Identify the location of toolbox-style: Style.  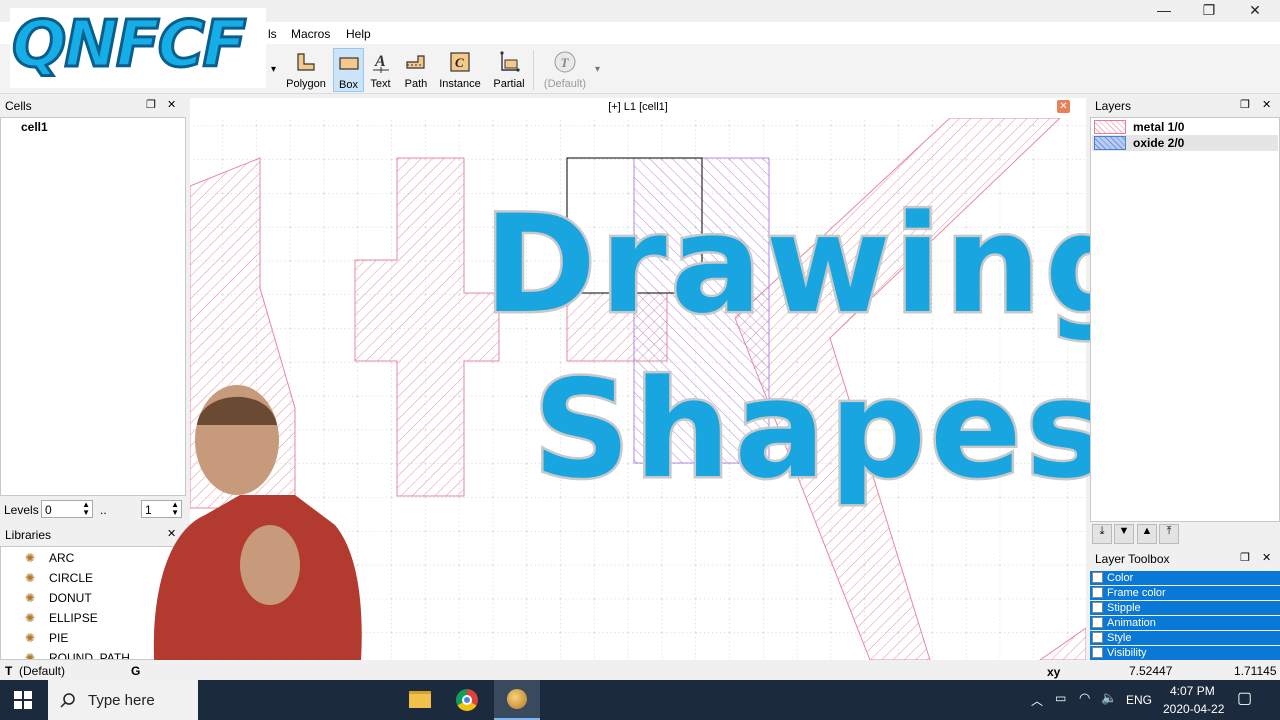
(1185, 638).